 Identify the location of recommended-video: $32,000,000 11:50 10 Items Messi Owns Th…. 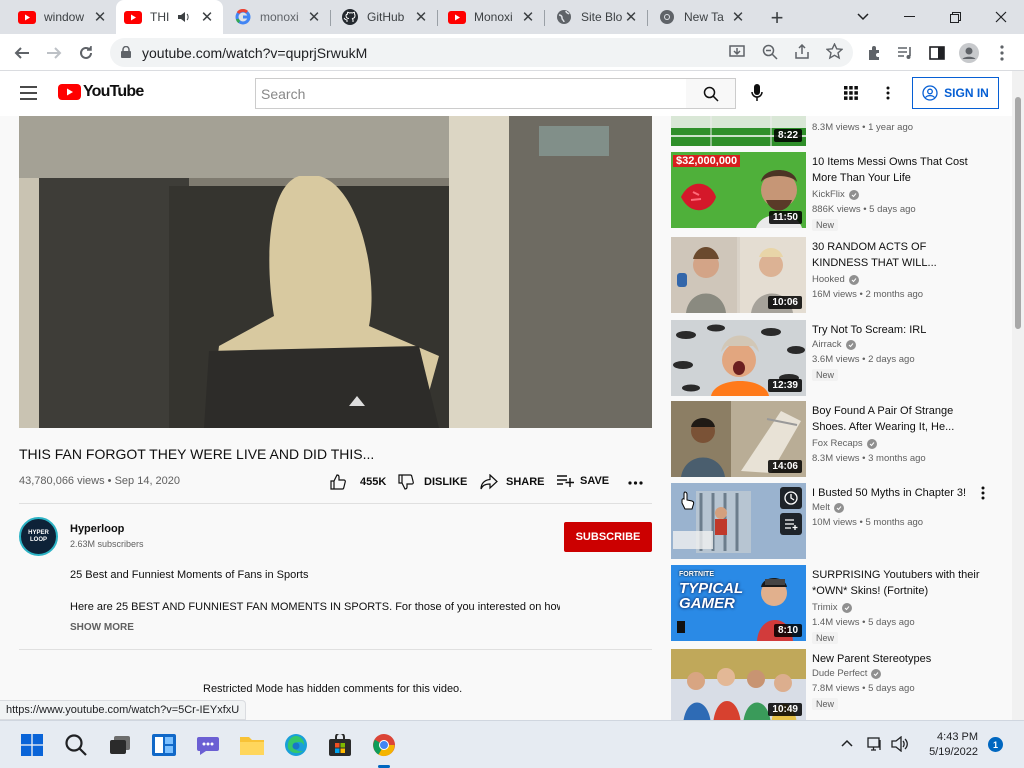
(841, 191).